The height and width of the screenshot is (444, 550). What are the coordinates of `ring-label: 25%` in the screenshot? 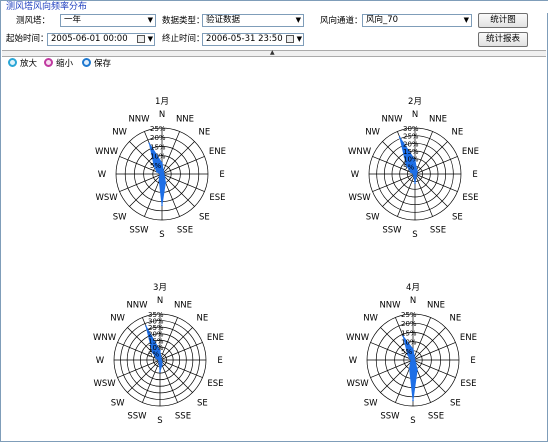 It's located at (411, 137).